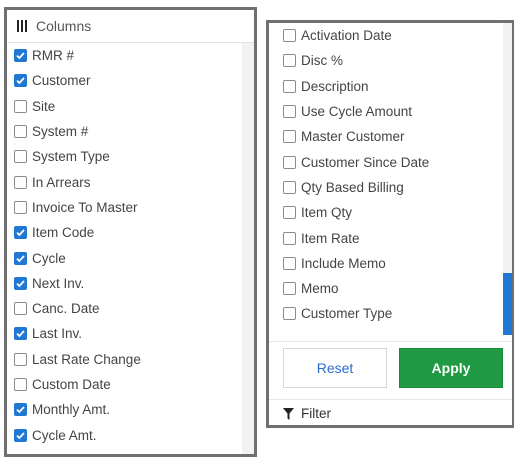 The width and height of the screenshot is (514, 457). What do you see at coordinates (130, 26) in the screenshot?
I see `columns-header: Columns` at bounding box center [130, 26].